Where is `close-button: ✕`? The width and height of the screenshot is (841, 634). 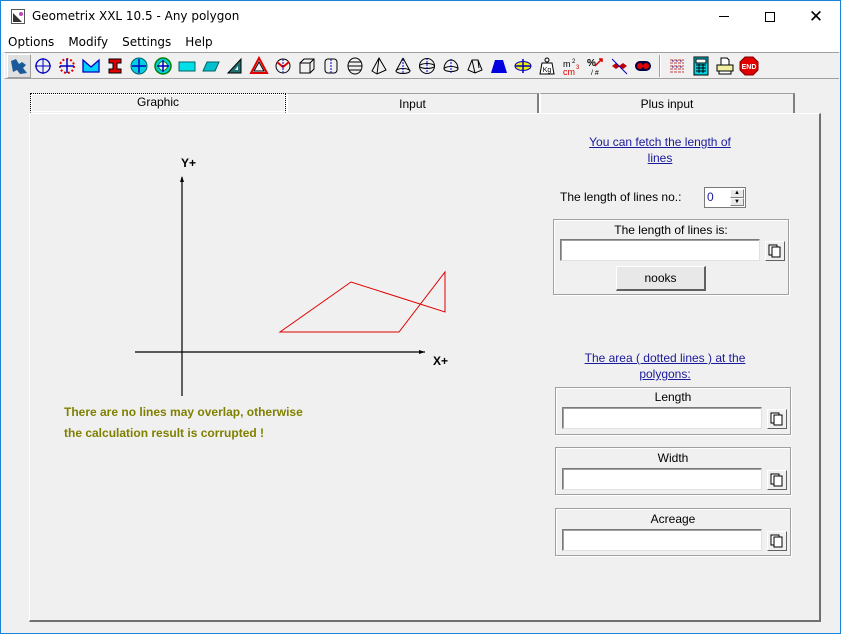
close-button: ✕ is located at coordinates (816, 16).